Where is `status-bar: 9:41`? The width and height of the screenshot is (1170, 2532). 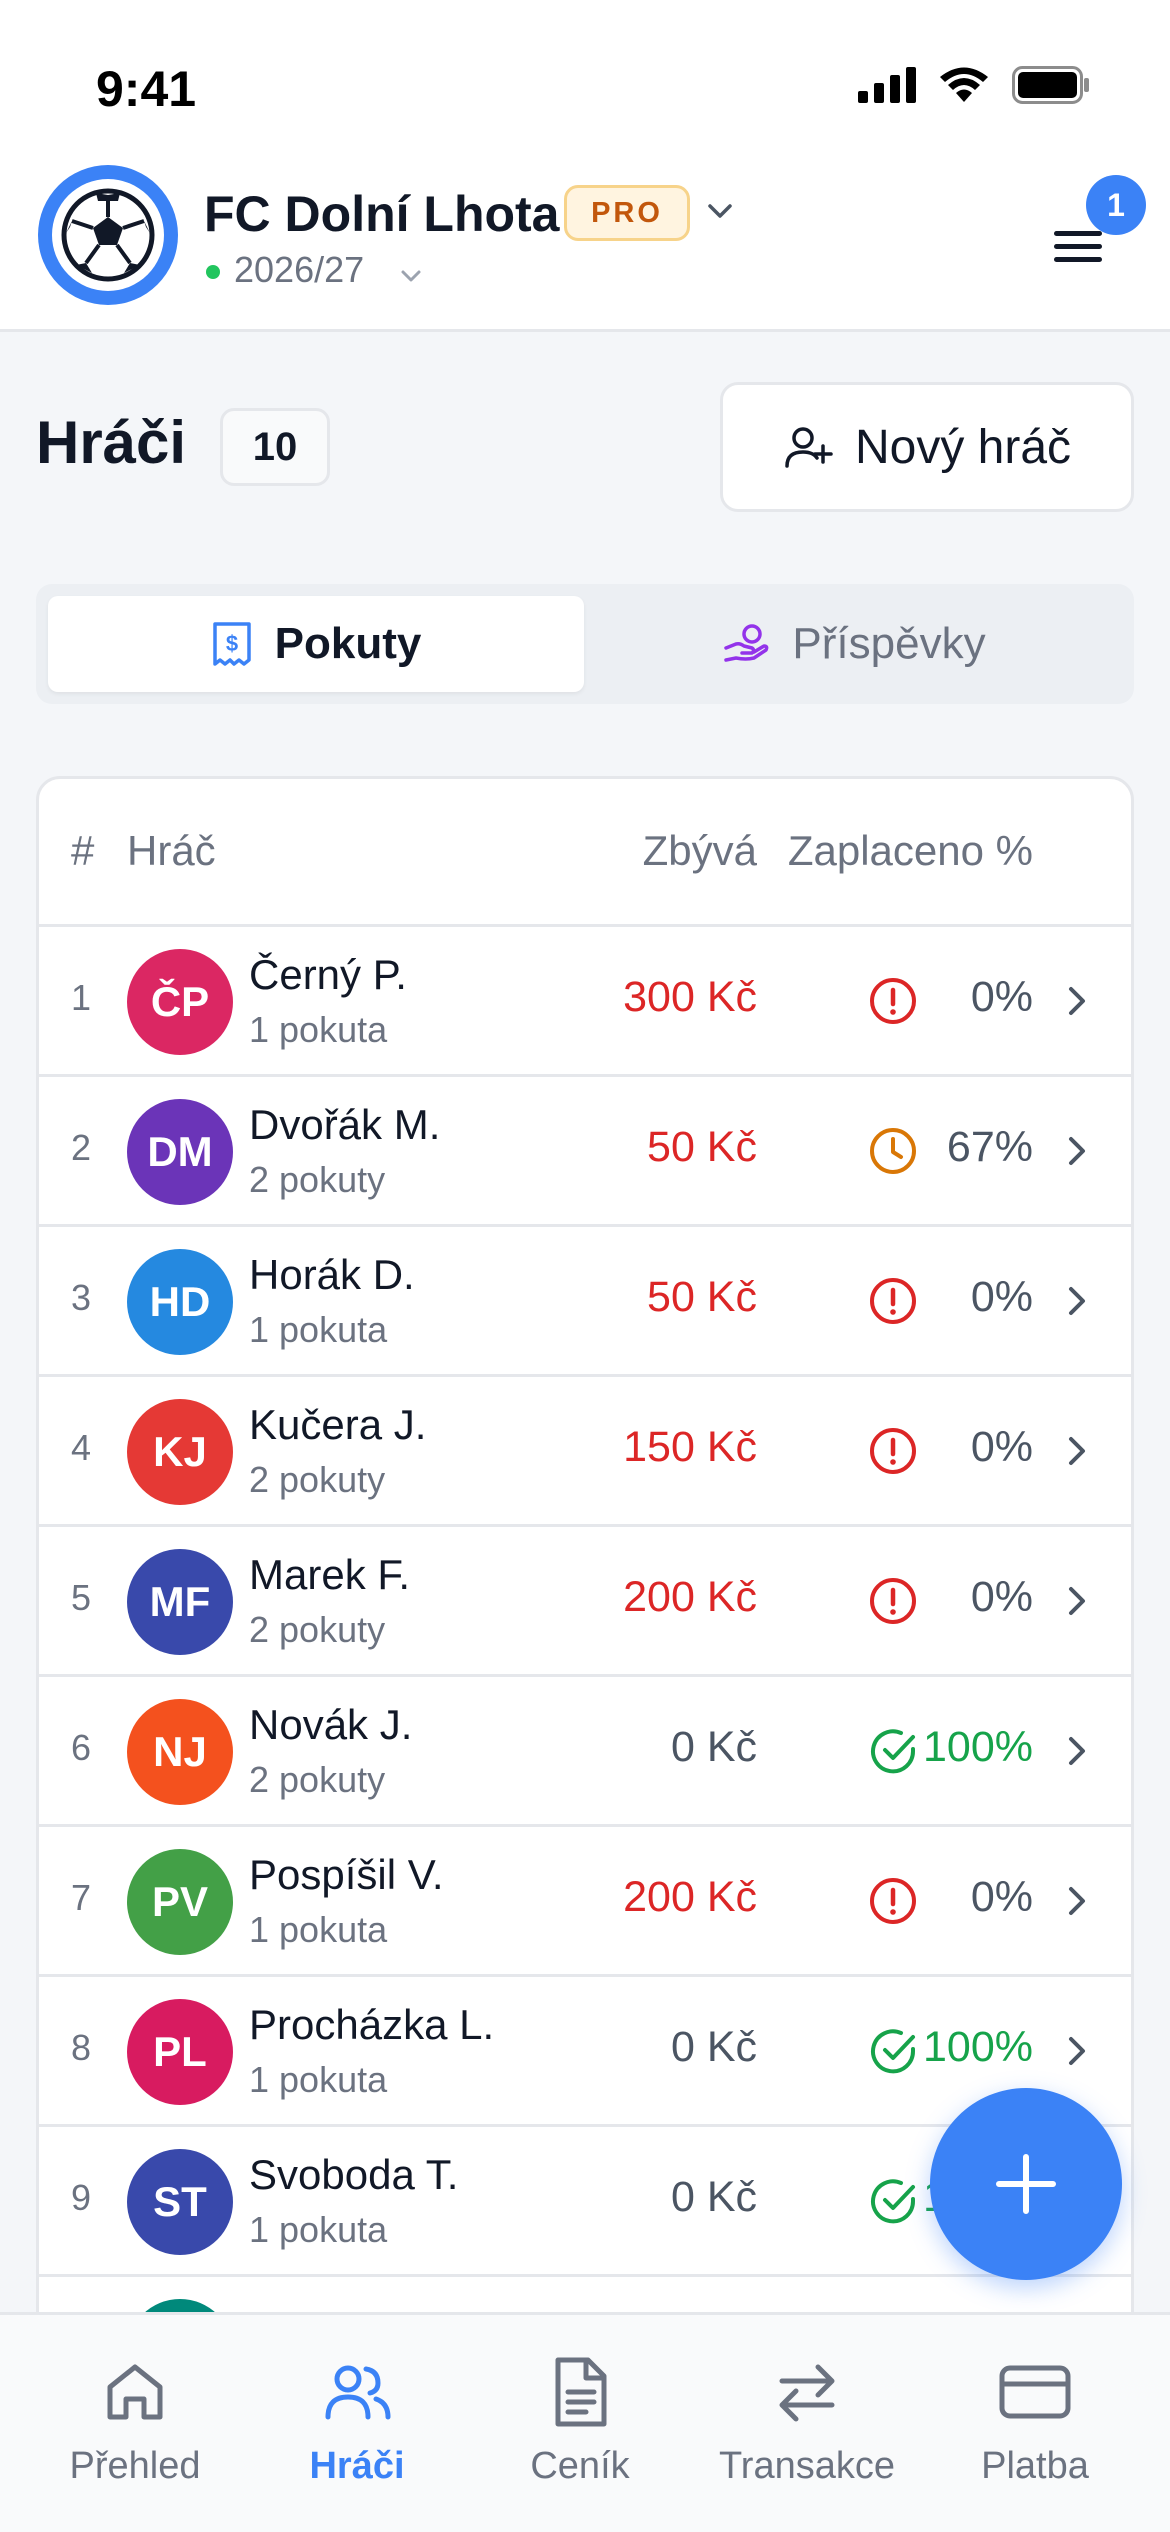
status-bar: 9:41 is located at coordinates (585, 82).